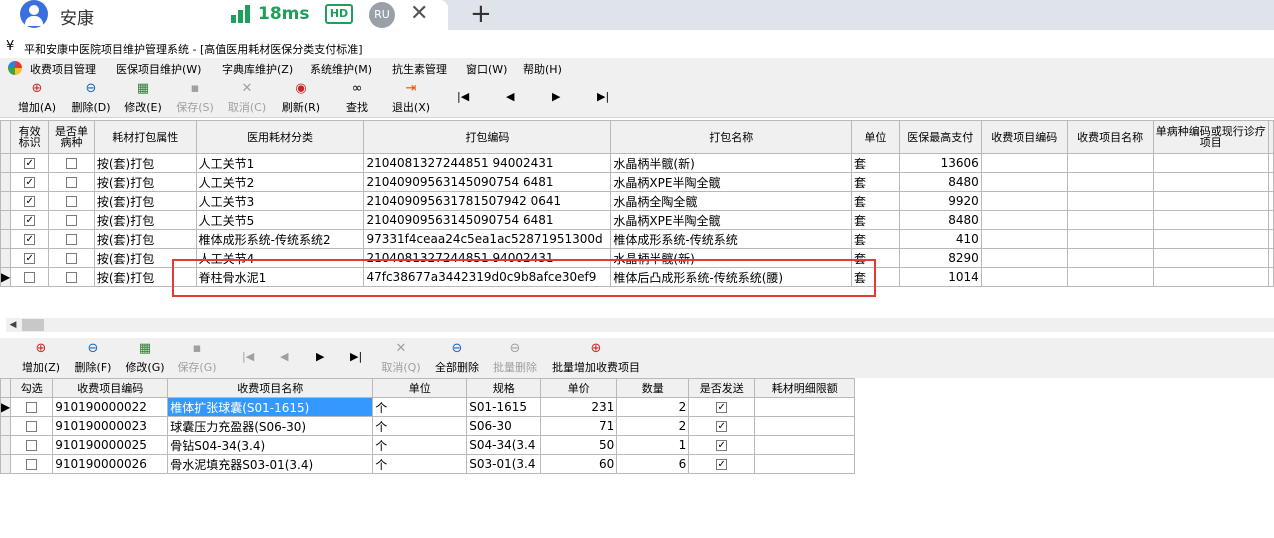 The height and width of the screenshot is (538, 1274). Describe the element at coordinates (640, 325) in the screenshot. I see `horizontal-scrollbar: ◀` at that location.